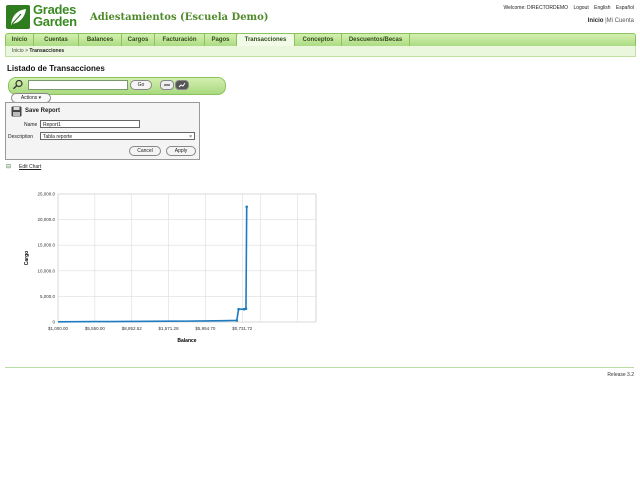 The image size is (640, 480). What do you see at coordinates (536, 8) in the screenshot?
I see `welcome-text: Welcome: DIRECTORDEMO` at bounding box center [536, 8].